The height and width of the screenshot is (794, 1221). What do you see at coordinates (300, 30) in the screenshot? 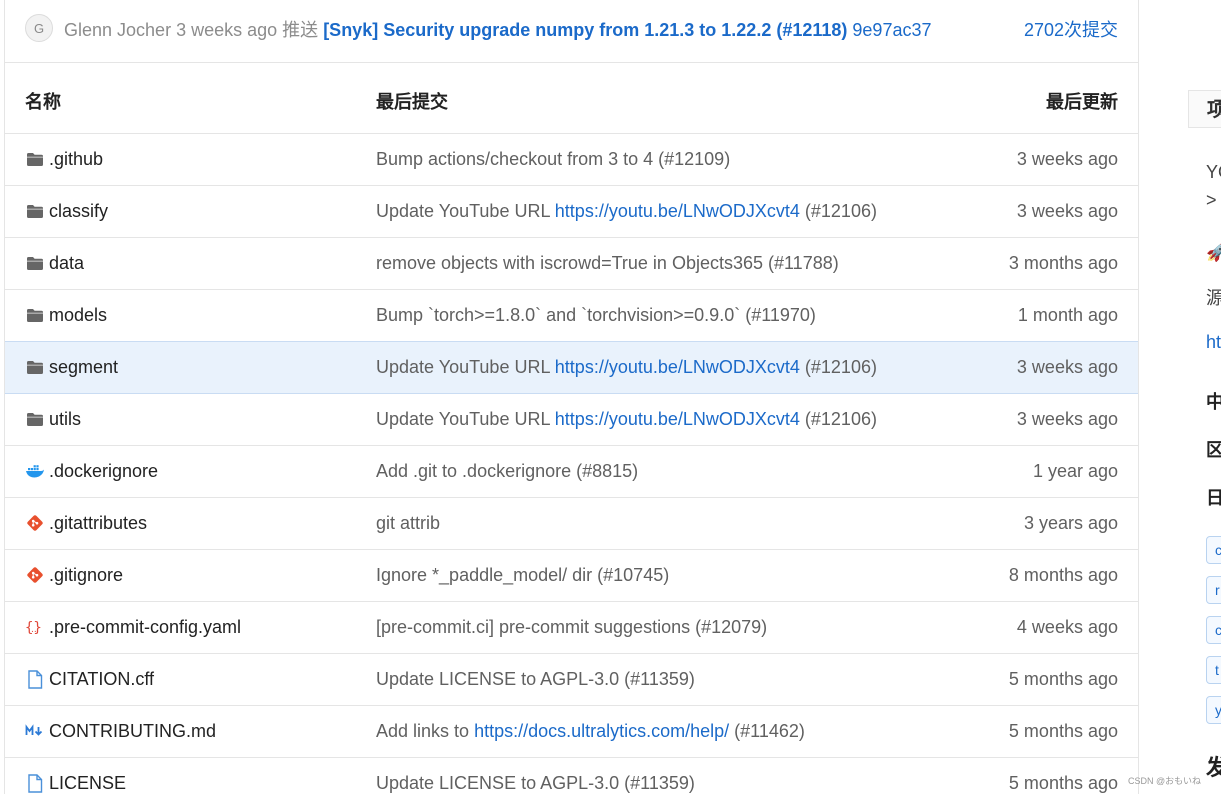
I see `commit-action: 推送` at bounding box center [300, 30].